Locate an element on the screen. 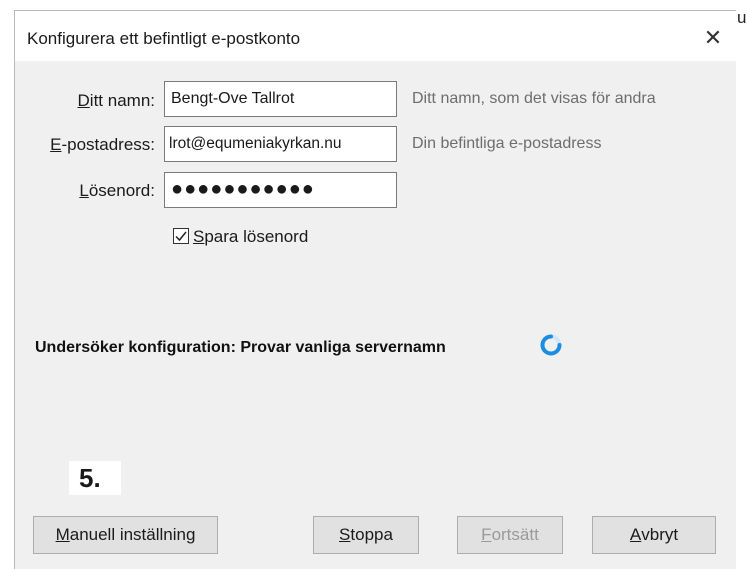  background-window-edge is located at coordinates (743, 284).